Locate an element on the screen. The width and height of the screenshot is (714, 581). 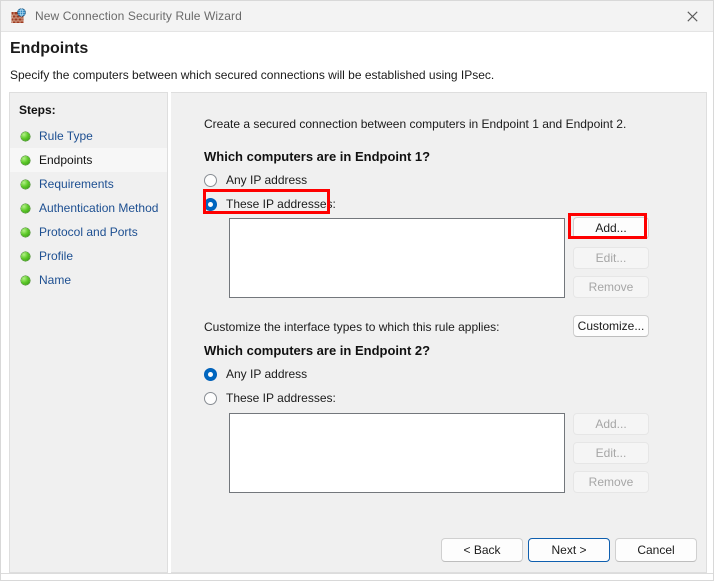
sidebar-item-authentication-method: Authentication Method is located at coordinates (88, 208).